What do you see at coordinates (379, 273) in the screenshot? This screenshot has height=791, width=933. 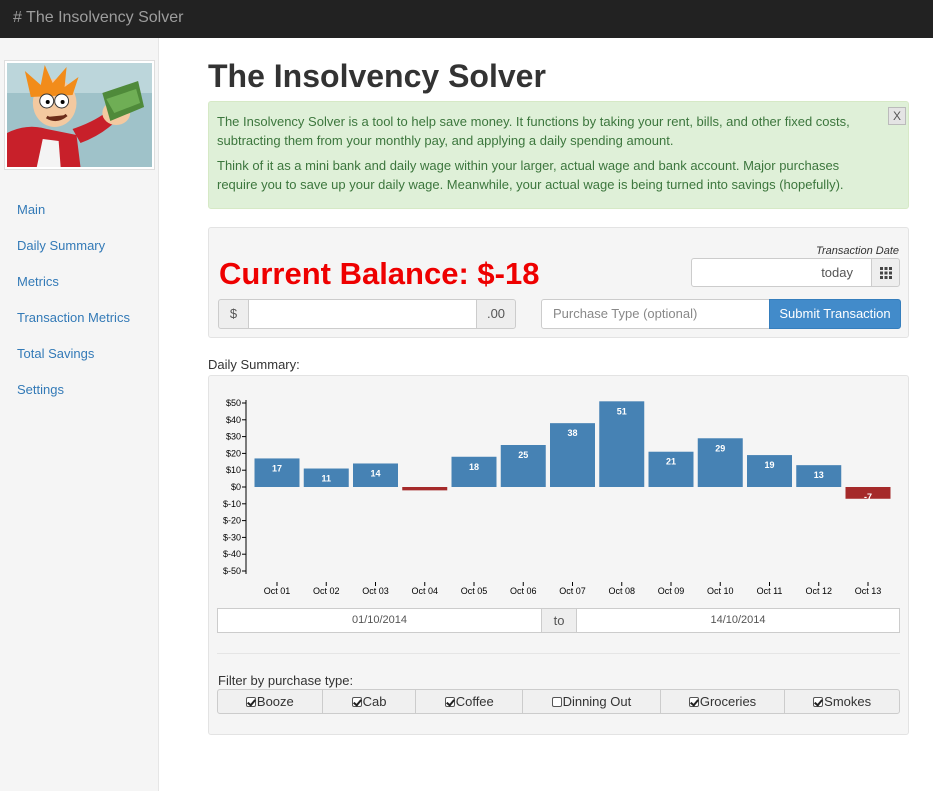 I see `current-balance: Current Balance: $-18` at bounding box center [379, 273].